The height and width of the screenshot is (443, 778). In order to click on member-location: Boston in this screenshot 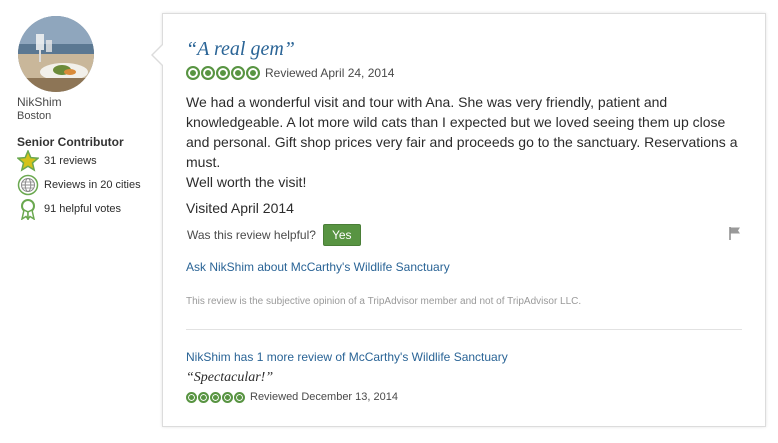, I will do `click(34, 116)`.